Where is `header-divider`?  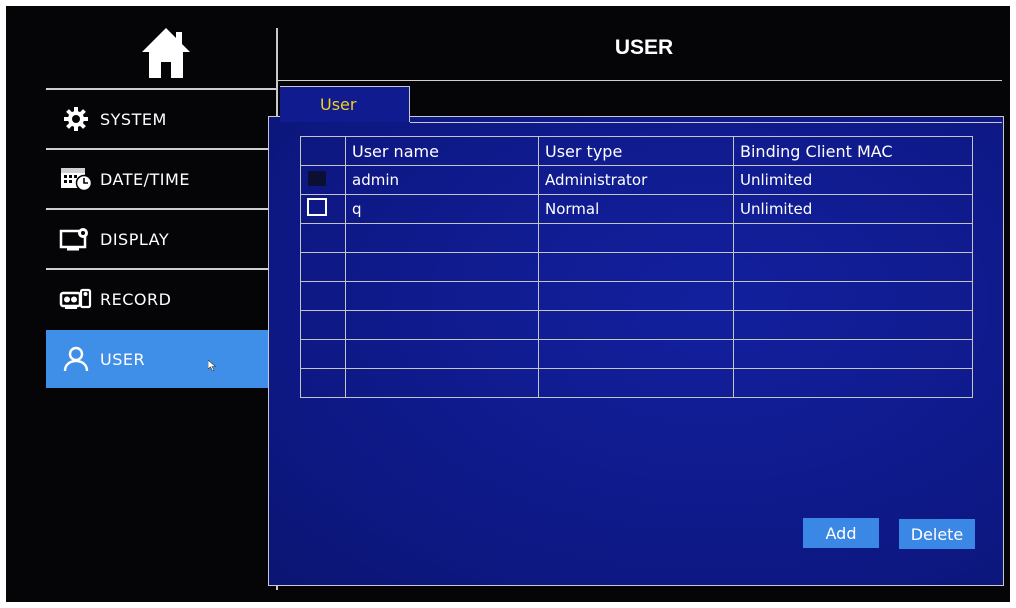 header-divider is located at coordinates (640, 80).